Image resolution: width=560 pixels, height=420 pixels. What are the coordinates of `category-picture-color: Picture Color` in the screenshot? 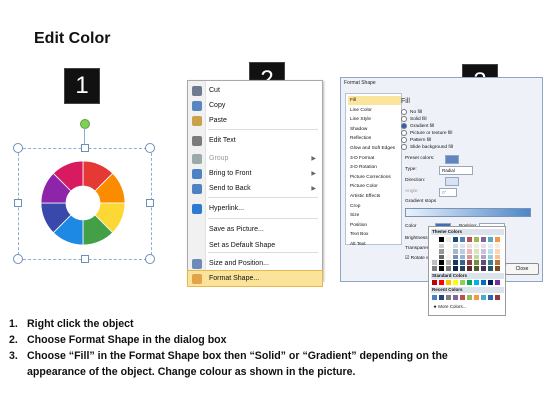 It's located at (374, 186).